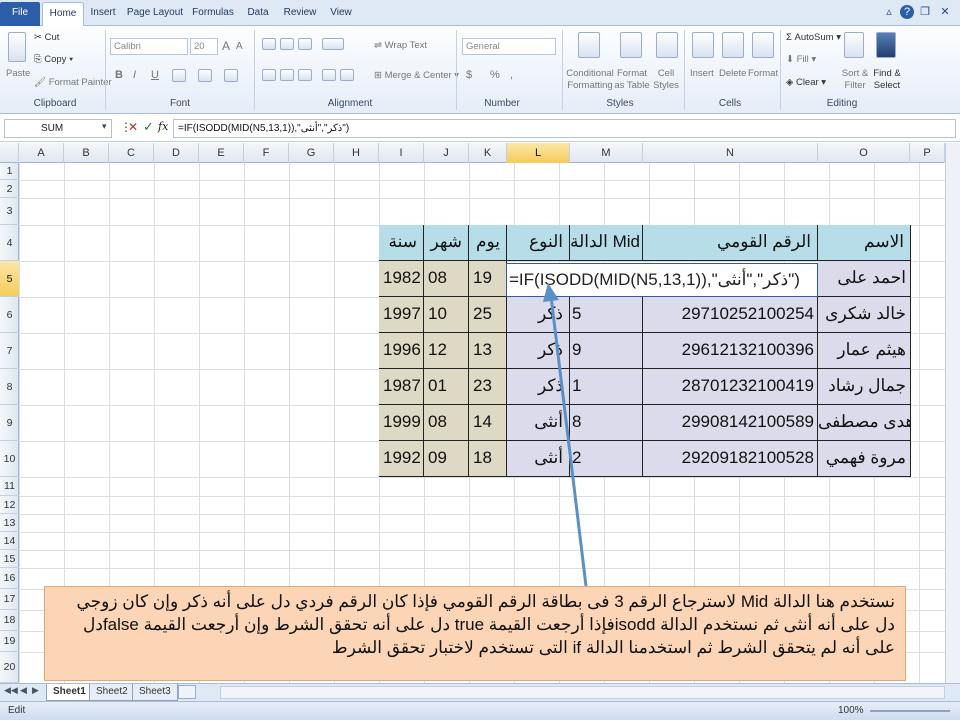 The height and width of the screenshot is (720, 960). Describe the element at coordinates (551, 292) in the screenshot. I see `arrow-head` at that location.